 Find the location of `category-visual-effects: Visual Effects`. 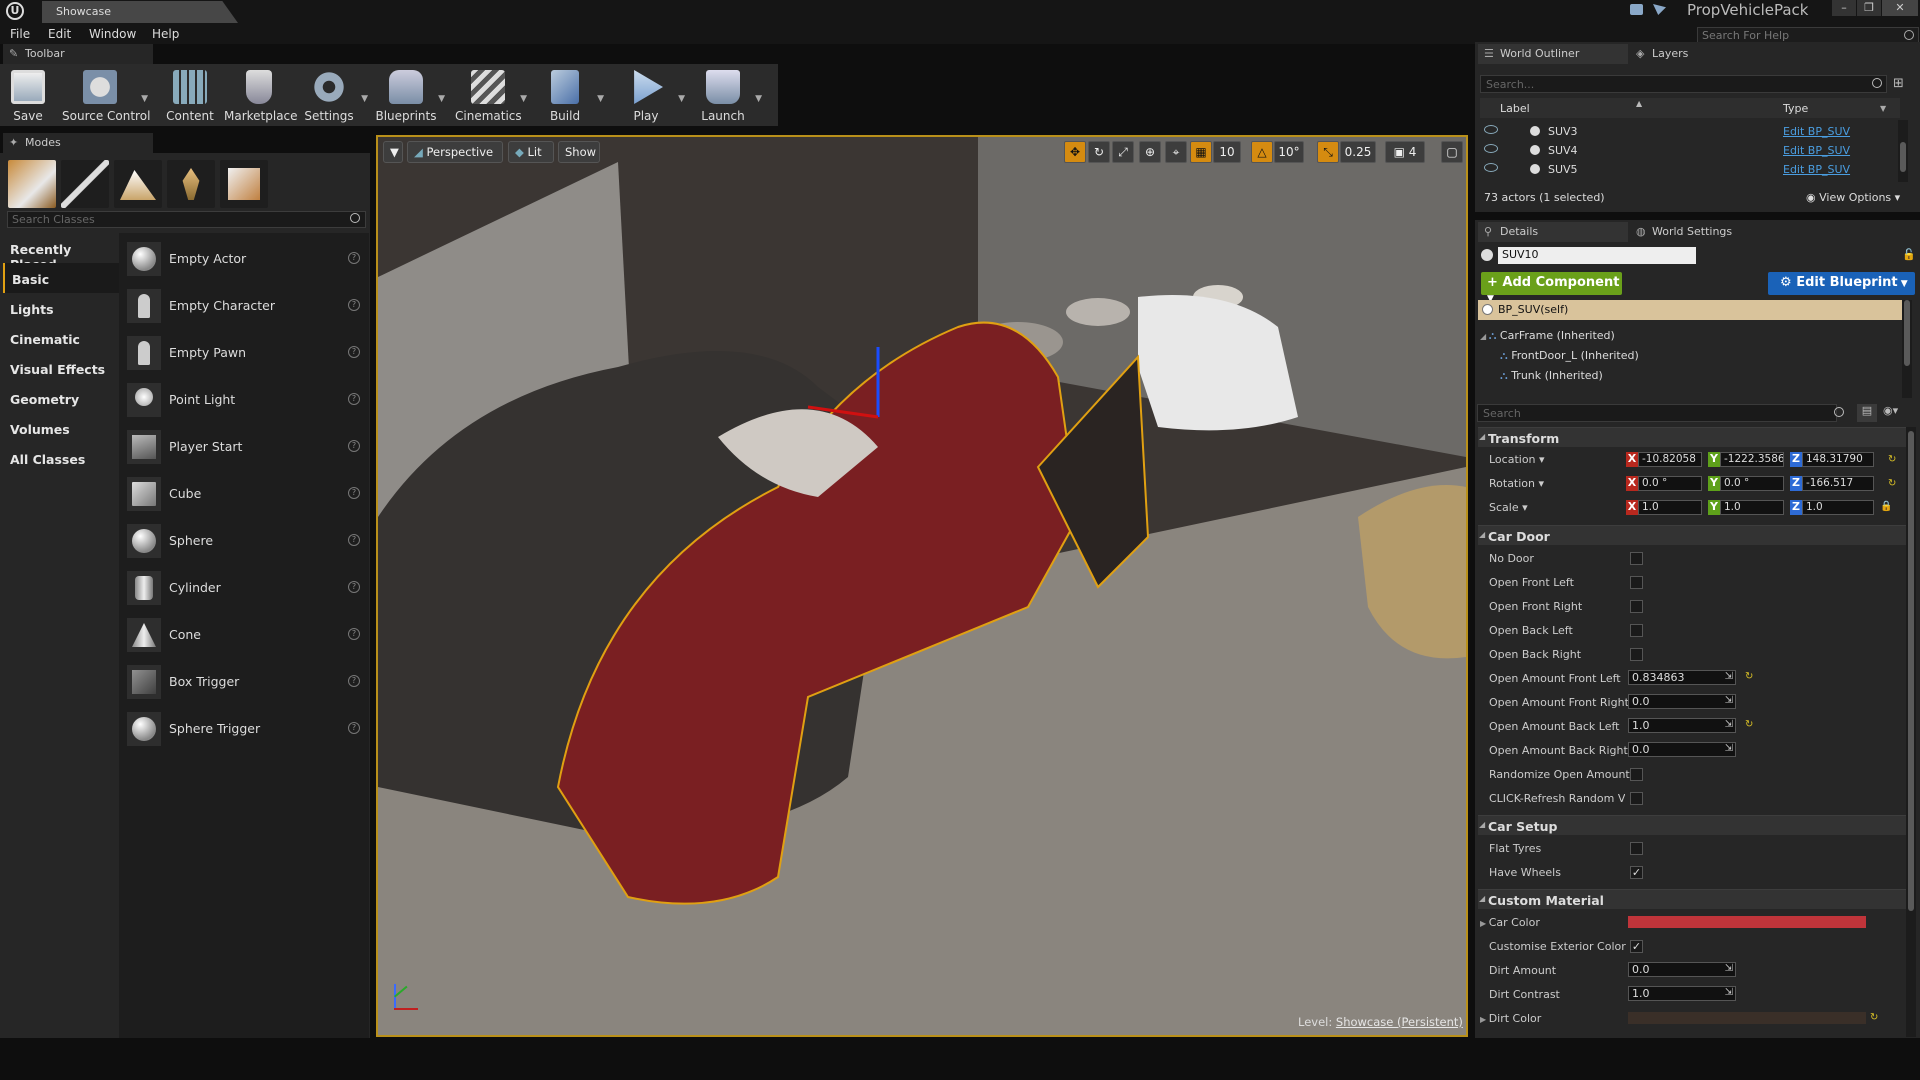

category-visual-effects: Visual Effects is located at coordinates (61, 368).